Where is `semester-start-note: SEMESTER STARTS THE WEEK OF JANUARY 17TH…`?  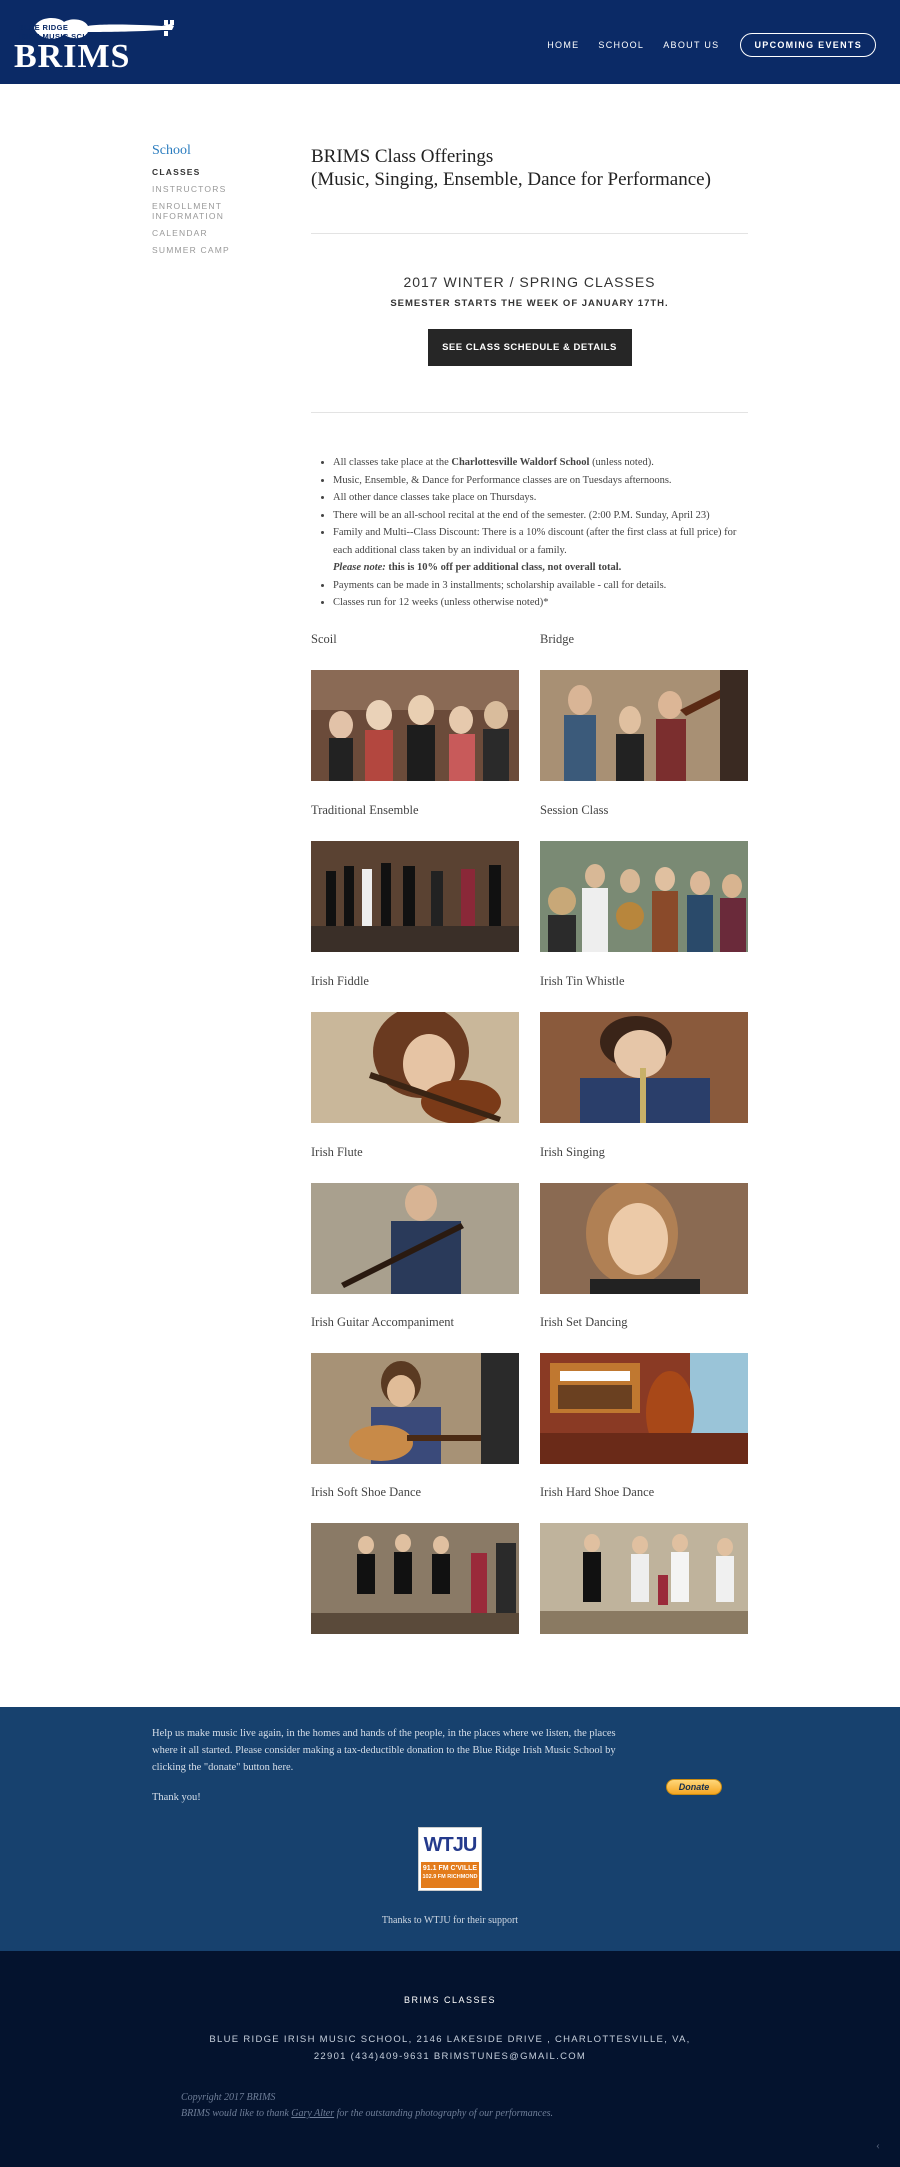 semester-start-note: SEMESTER STARTS THE WEEK OF JANUARY 17TH… is located at coordinates (529, 303).